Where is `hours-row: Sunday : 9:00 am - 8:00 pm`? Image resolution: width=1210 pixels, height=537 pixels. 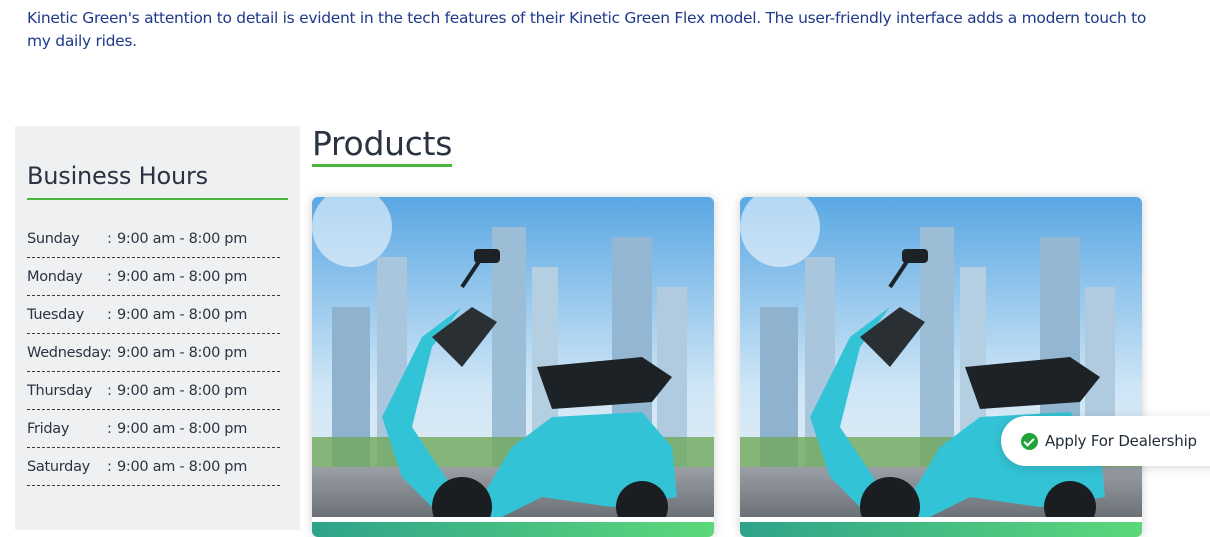
hours-row: Sunday : 9:00 am - 8:00 pm is located at coordinates (153, 239).